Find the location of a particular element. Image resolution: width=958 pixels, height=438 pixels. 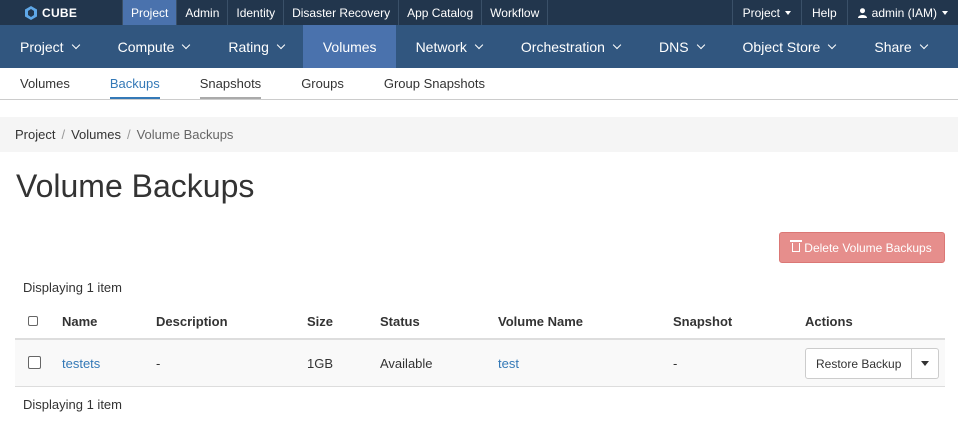

nav-network: Network is located at coordinates (448, 46).